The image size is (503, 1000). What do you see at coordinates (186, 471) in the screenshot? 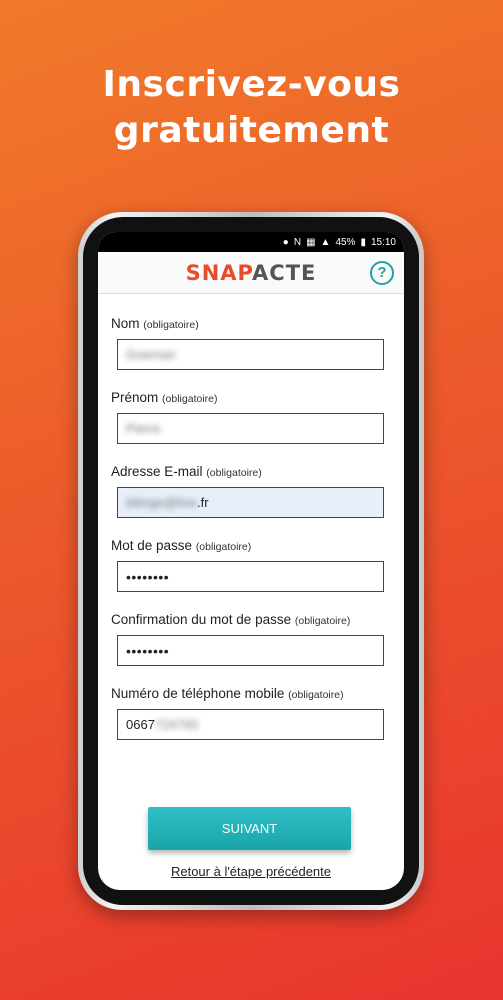
I see `email-label: Adresse E-mail (obligatoire)` at bounding box center [186, 471].